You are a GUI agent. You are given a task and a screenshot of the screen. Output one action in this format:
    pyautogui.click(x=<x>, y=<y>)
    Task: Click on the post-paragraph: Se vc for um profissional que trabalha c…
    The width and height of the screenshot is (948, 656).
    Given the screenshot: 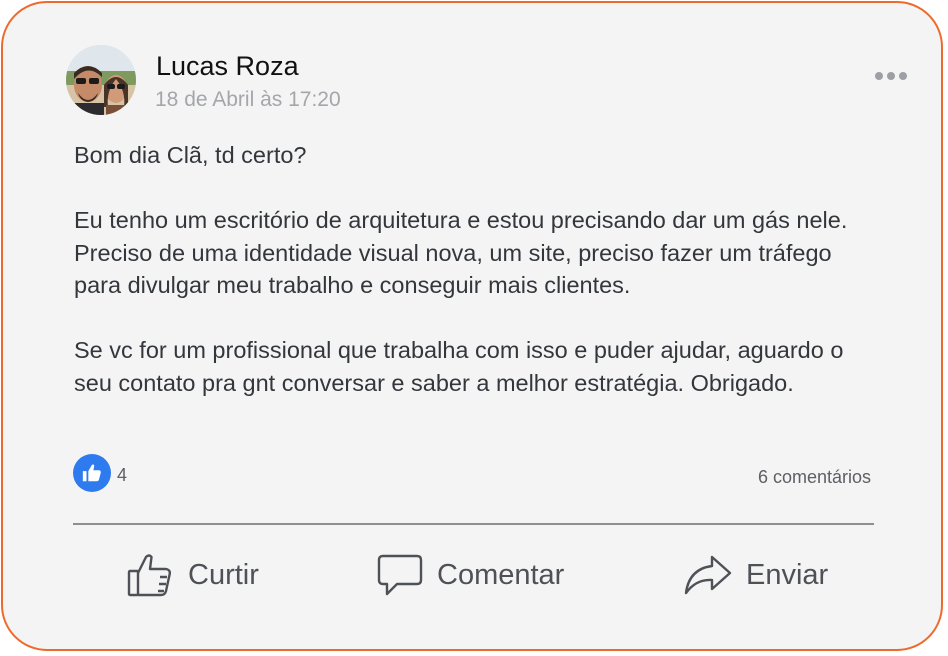 What is the action you would take?
    pyautogui.click(x=459, y=366)
    